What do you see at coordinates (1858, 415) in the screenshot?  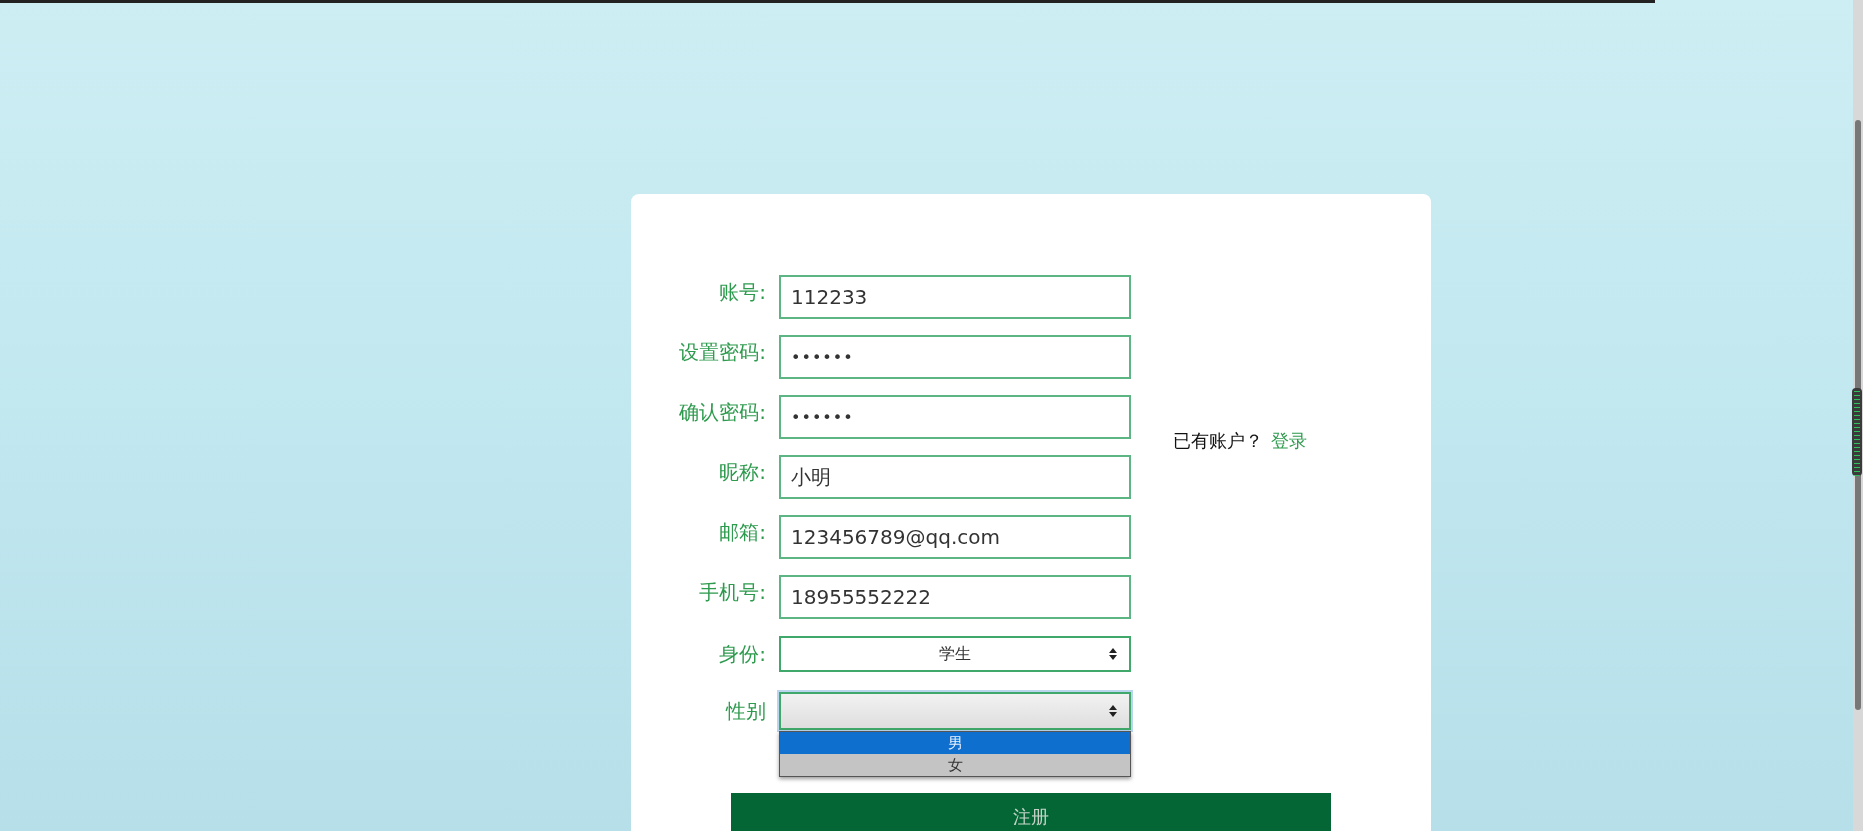 I see `scrollbar` at bounding box center [1858, 415].